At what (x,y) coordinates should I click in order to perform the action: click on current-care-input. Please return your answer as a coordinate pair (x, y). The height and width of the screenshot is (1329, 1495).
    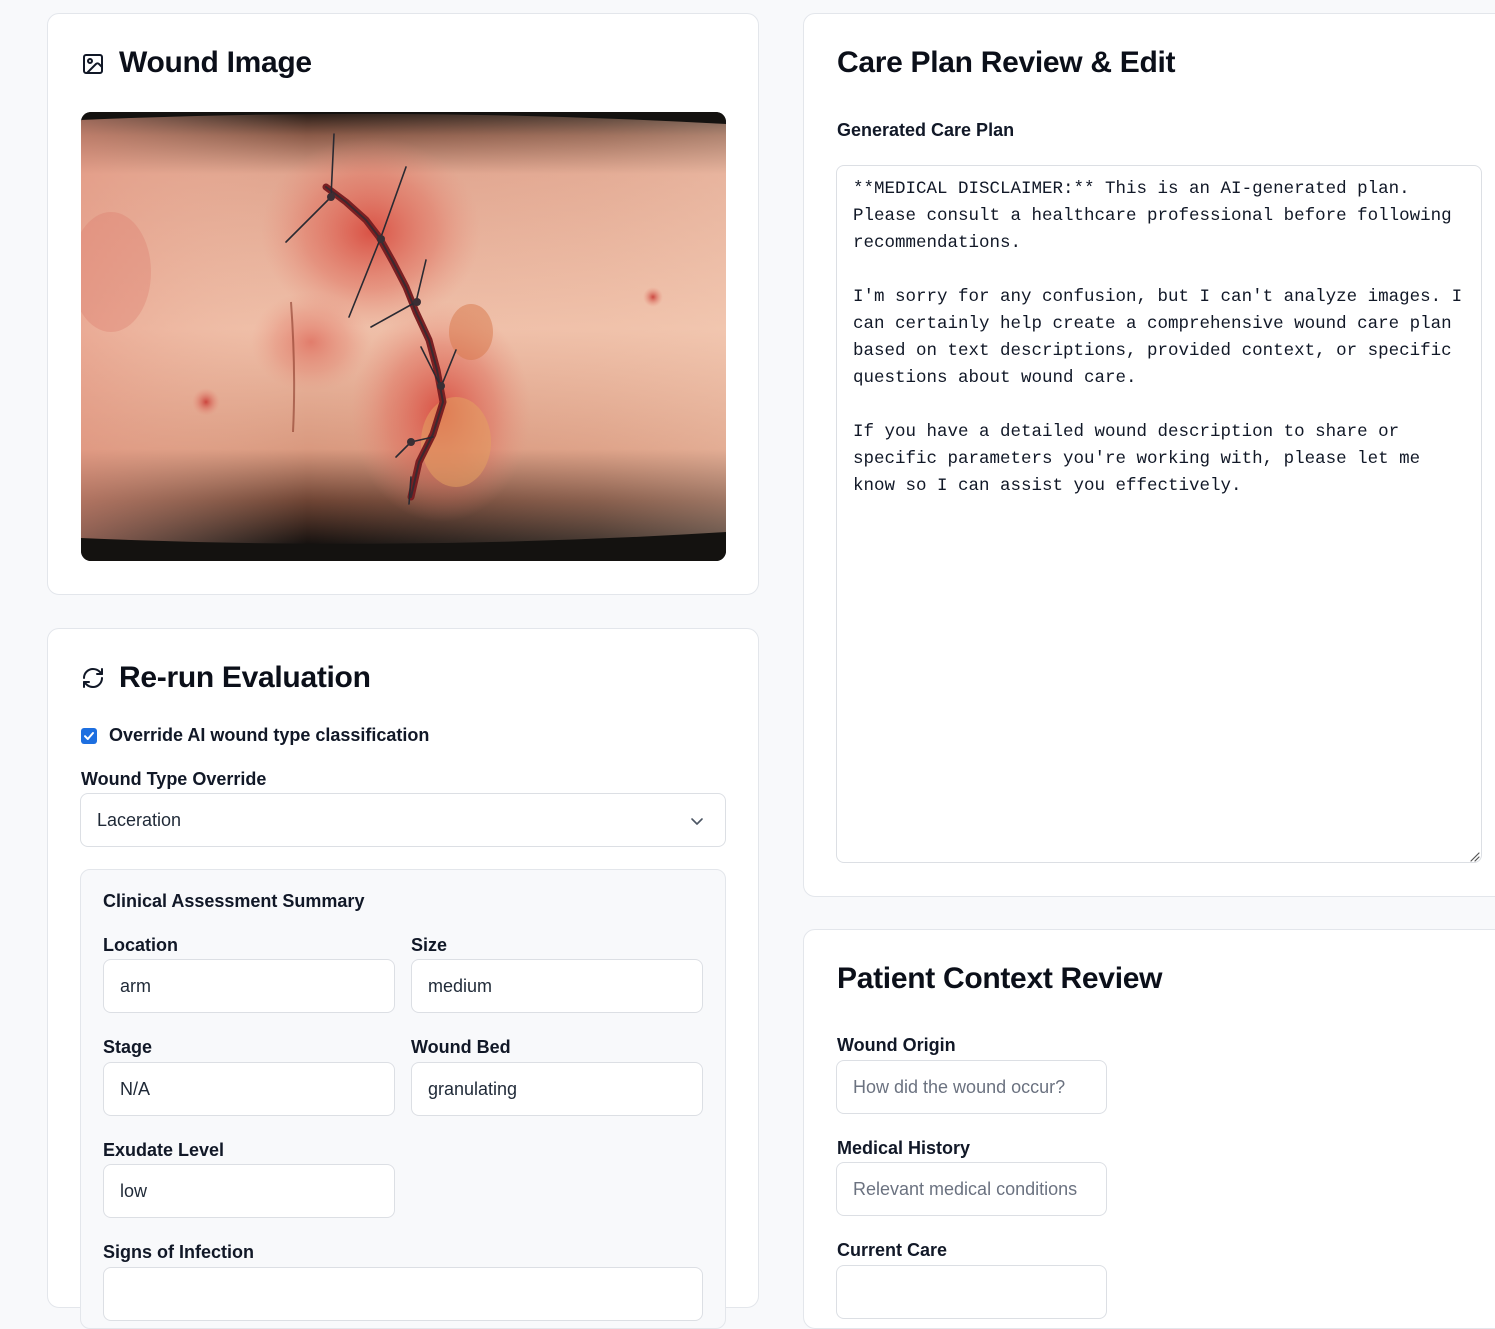
    Looking at the image, I should click on (971, 1292).